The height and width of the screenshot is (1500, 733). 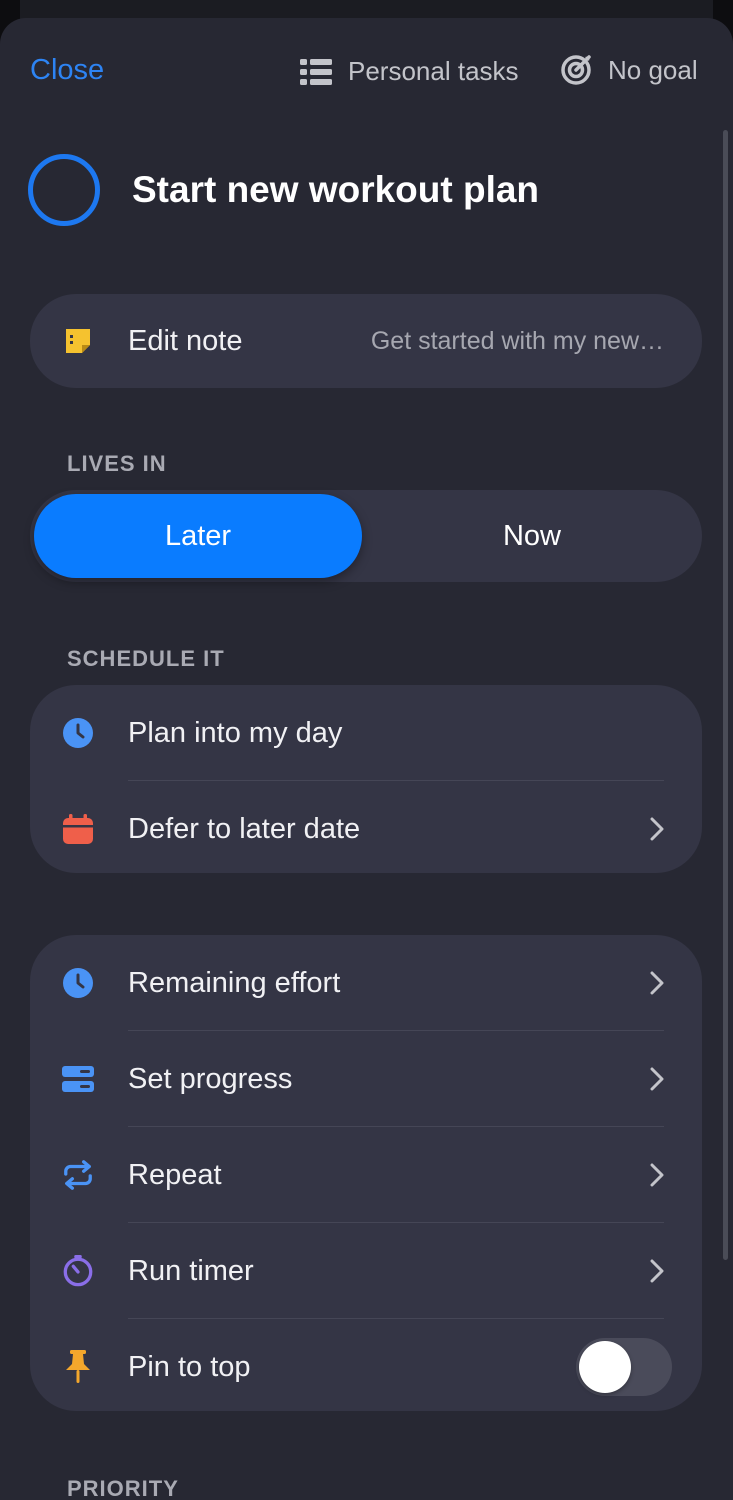 I want to click on repeat-row: Repeat, so click(x=366, y=1175).